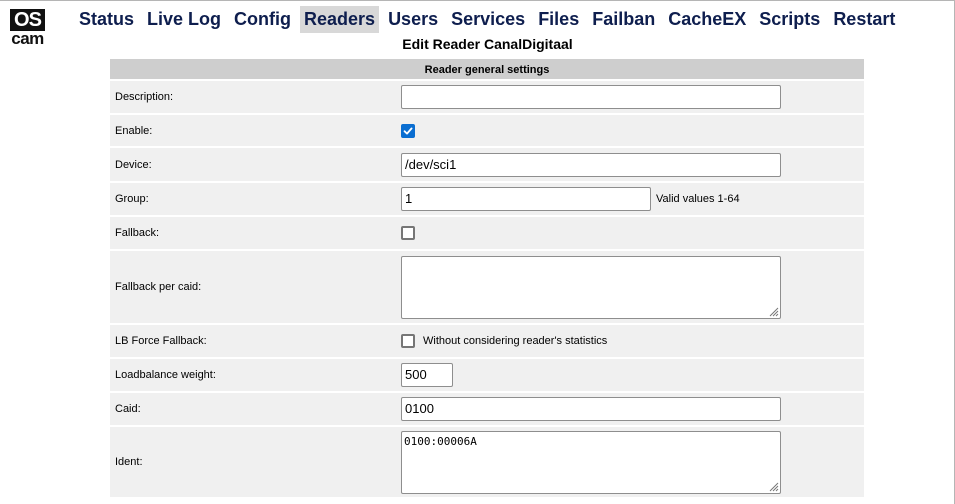  I want to click on lb-force-fallback-checkbox, so click(408, 341).